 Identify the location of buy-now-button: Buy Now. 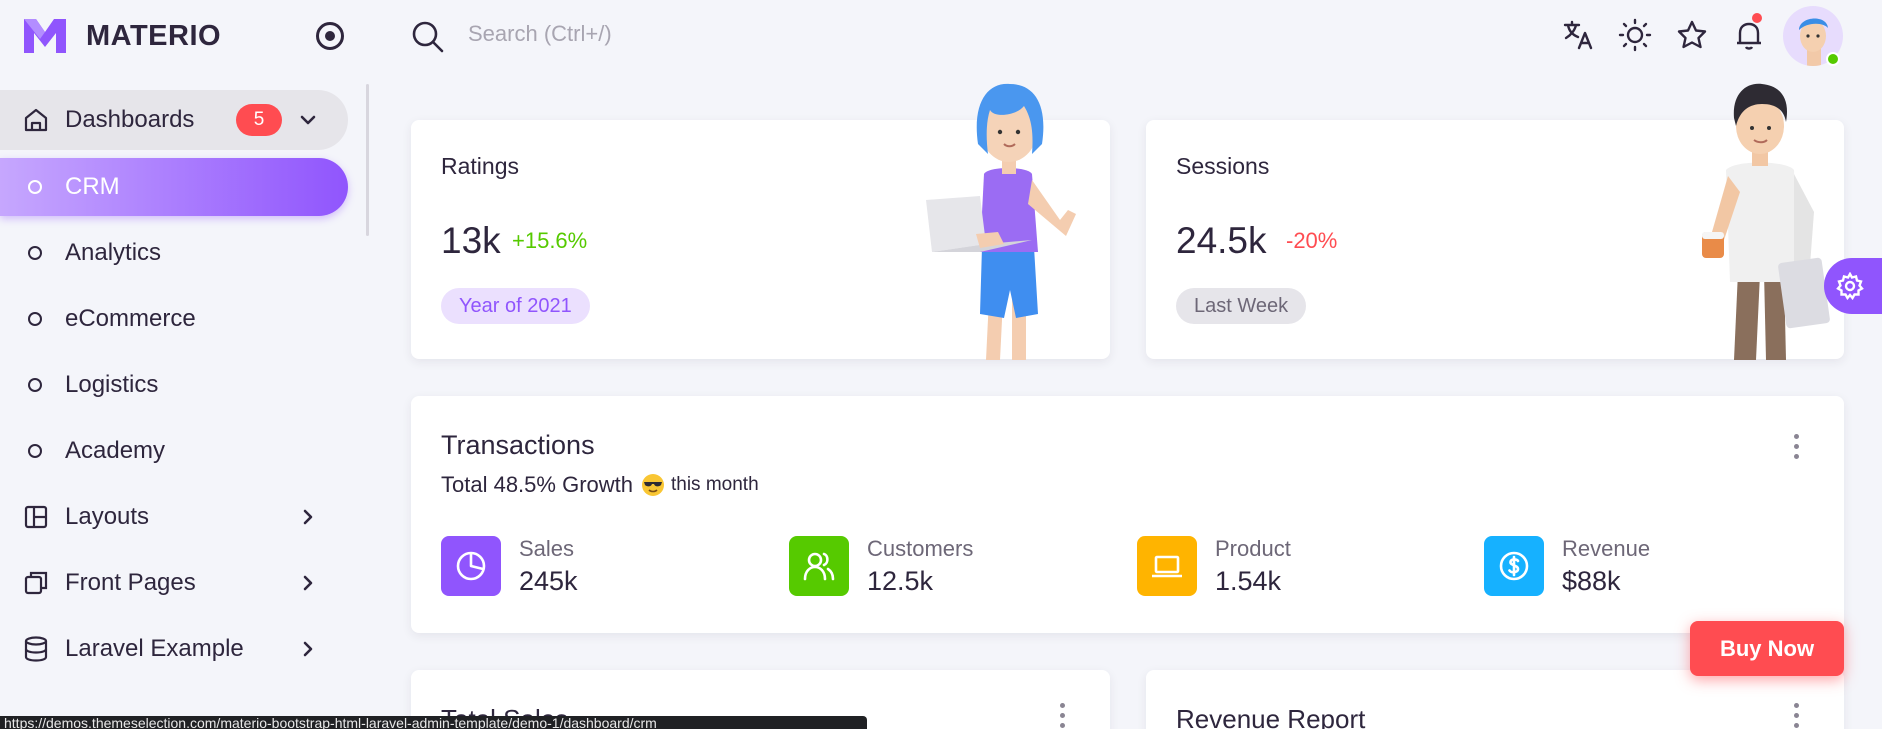
(1767, 648).